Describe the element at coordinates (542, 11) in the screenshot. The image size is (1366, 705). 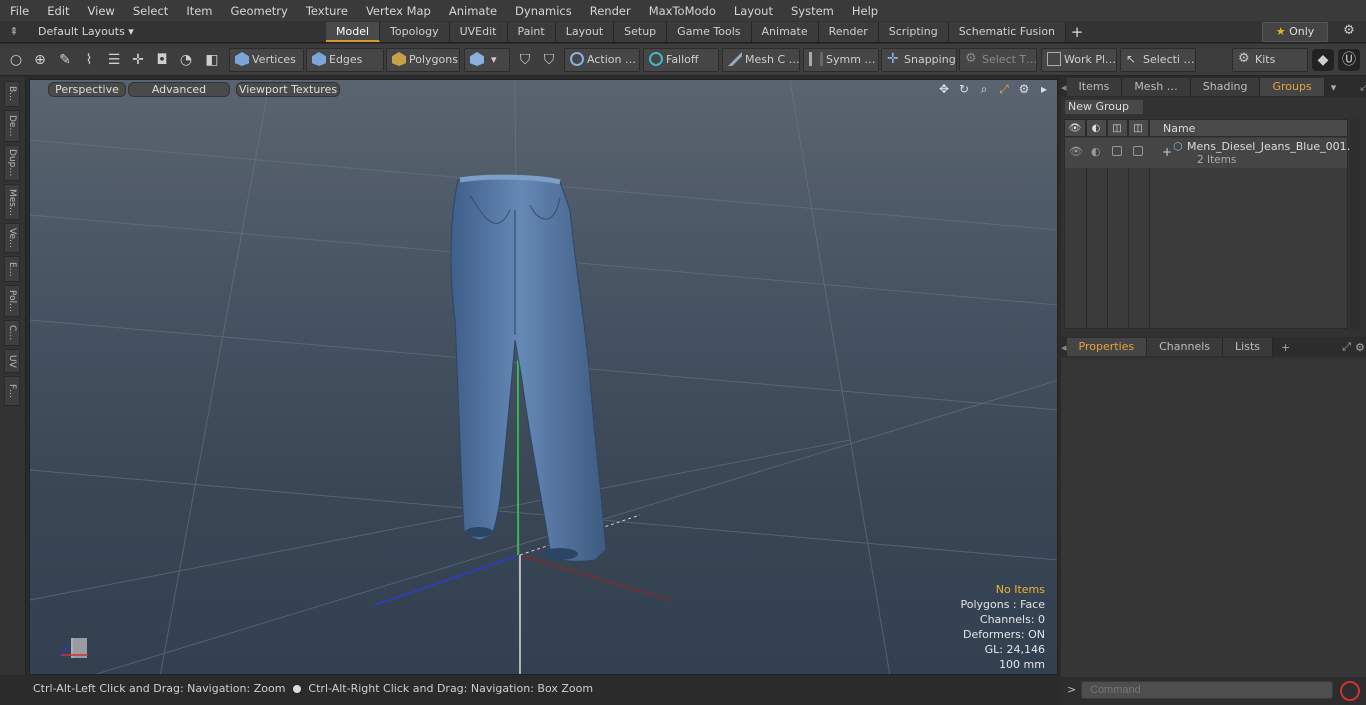
I see `menu-dynamics: Dynamics` at that location.